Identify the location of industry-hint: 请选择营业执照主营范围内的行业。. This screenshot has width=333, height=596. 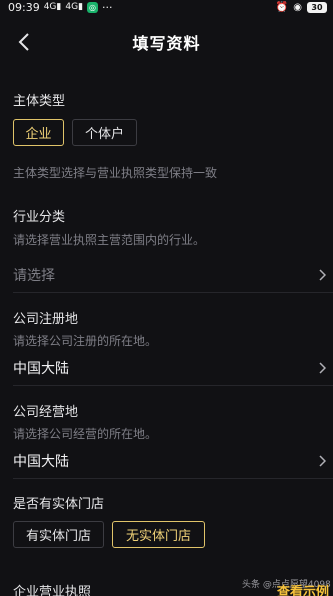
(109, 240).